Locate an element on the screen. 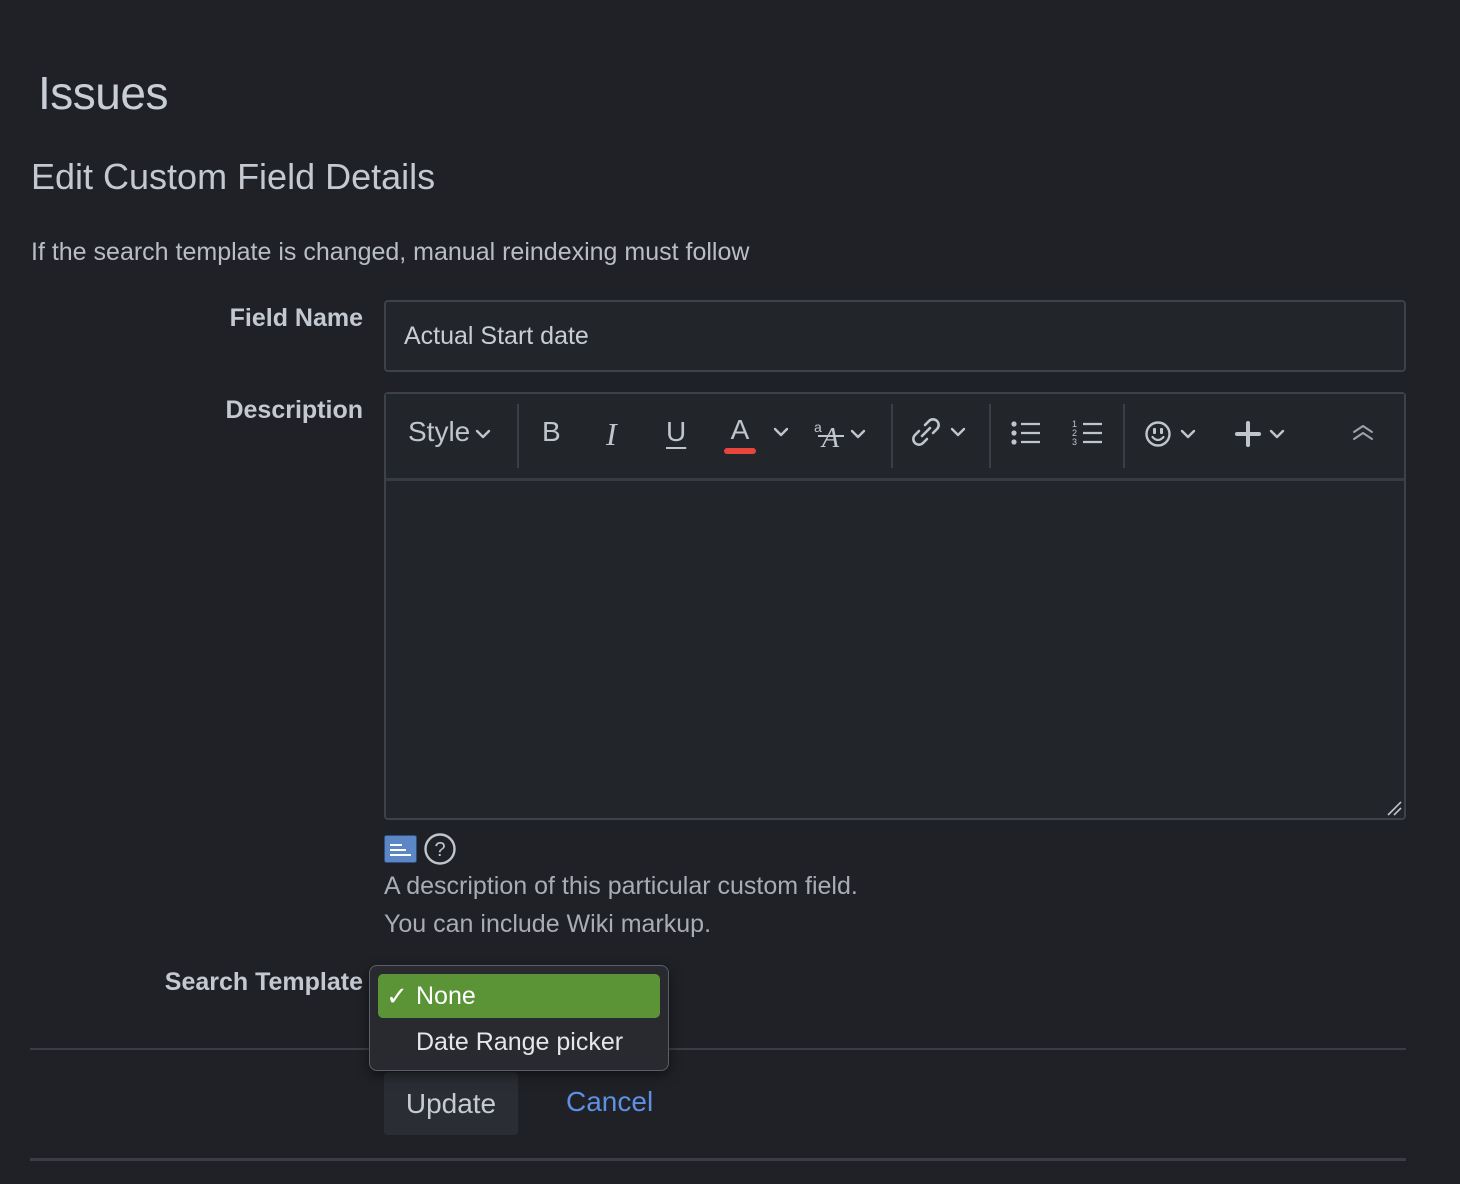 The width and height of the screenshot is (1460, 1184). bullet-list-icon is located at coordinates (1025, 433).